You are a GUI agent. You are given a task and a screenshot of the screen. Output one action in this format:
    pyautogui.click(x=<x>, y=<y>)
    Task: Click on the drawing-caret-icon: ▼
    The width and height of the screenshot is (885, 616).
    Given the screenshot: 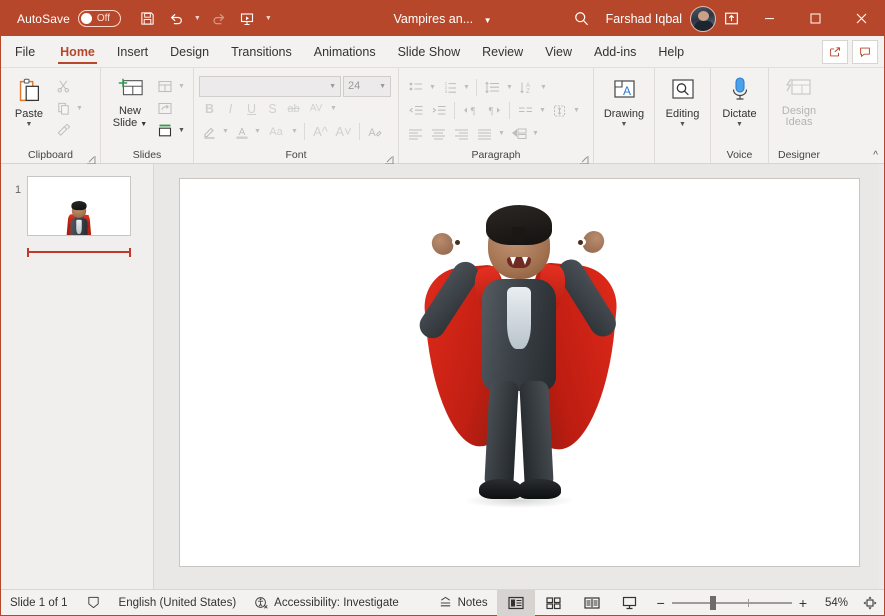 What is the action you would take?
    pyautogui.click(x=624, y=125)
    